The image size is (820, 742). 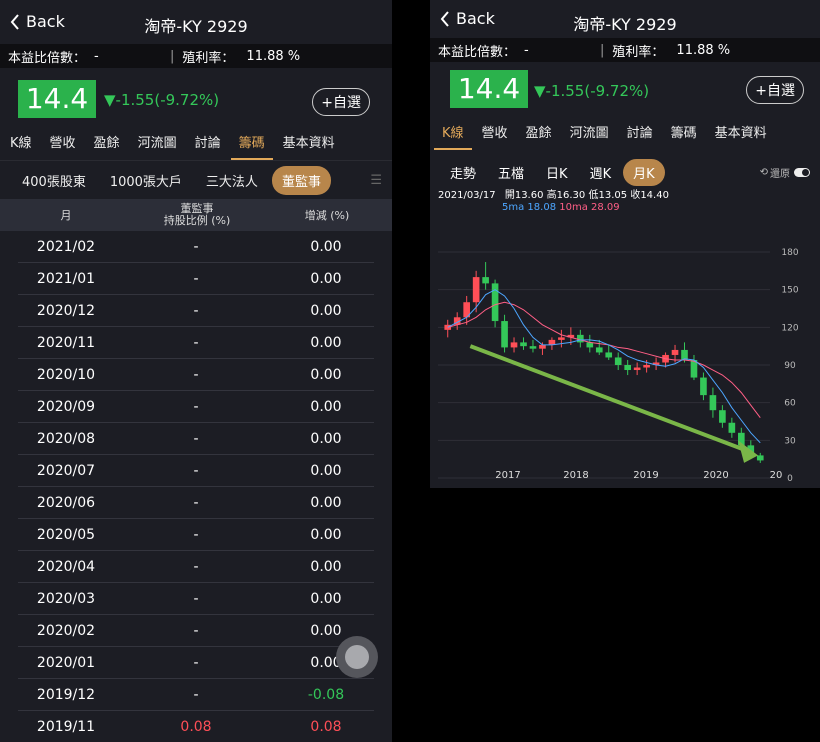 I want to click on ma10-value: 28.09, so click(x=605, y=207).